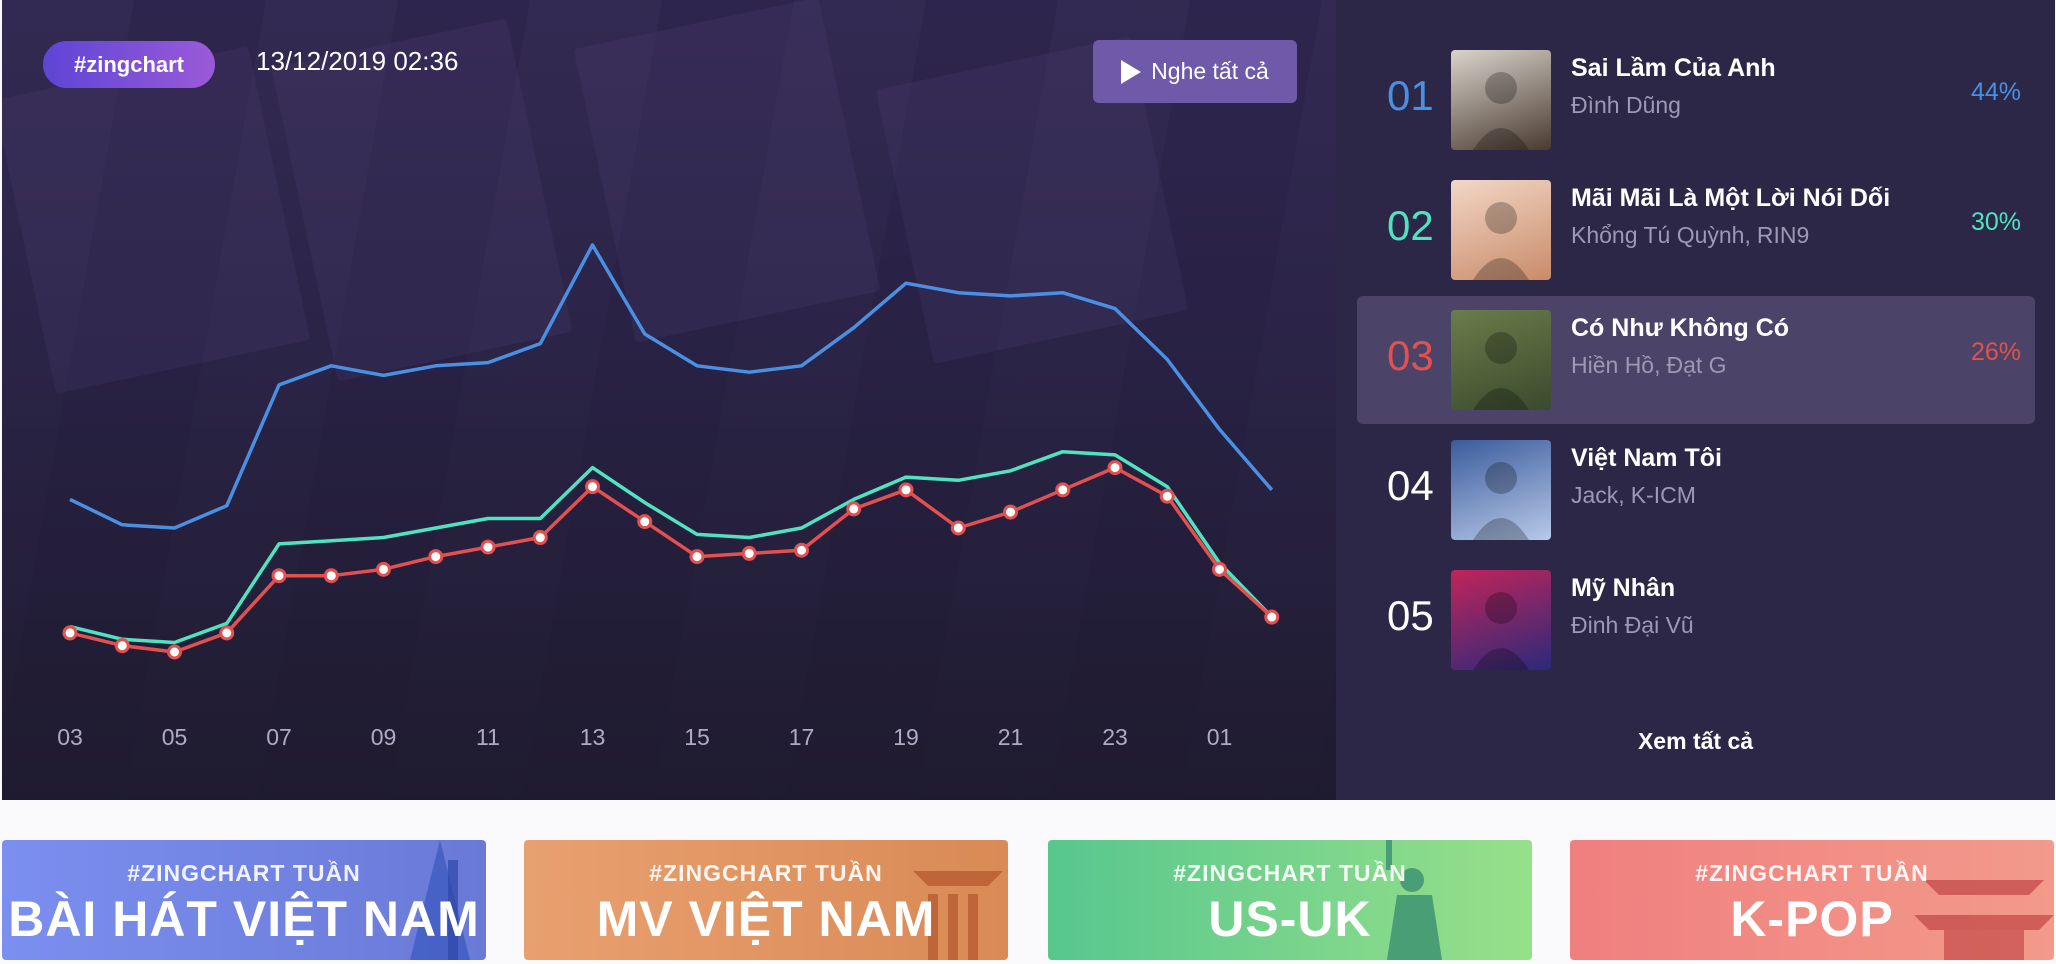 The image size is (2056, 964). Describe the element at coordinates (279, 737) in the screenshot. I see `x-axis-tick-label: 07` at that location.